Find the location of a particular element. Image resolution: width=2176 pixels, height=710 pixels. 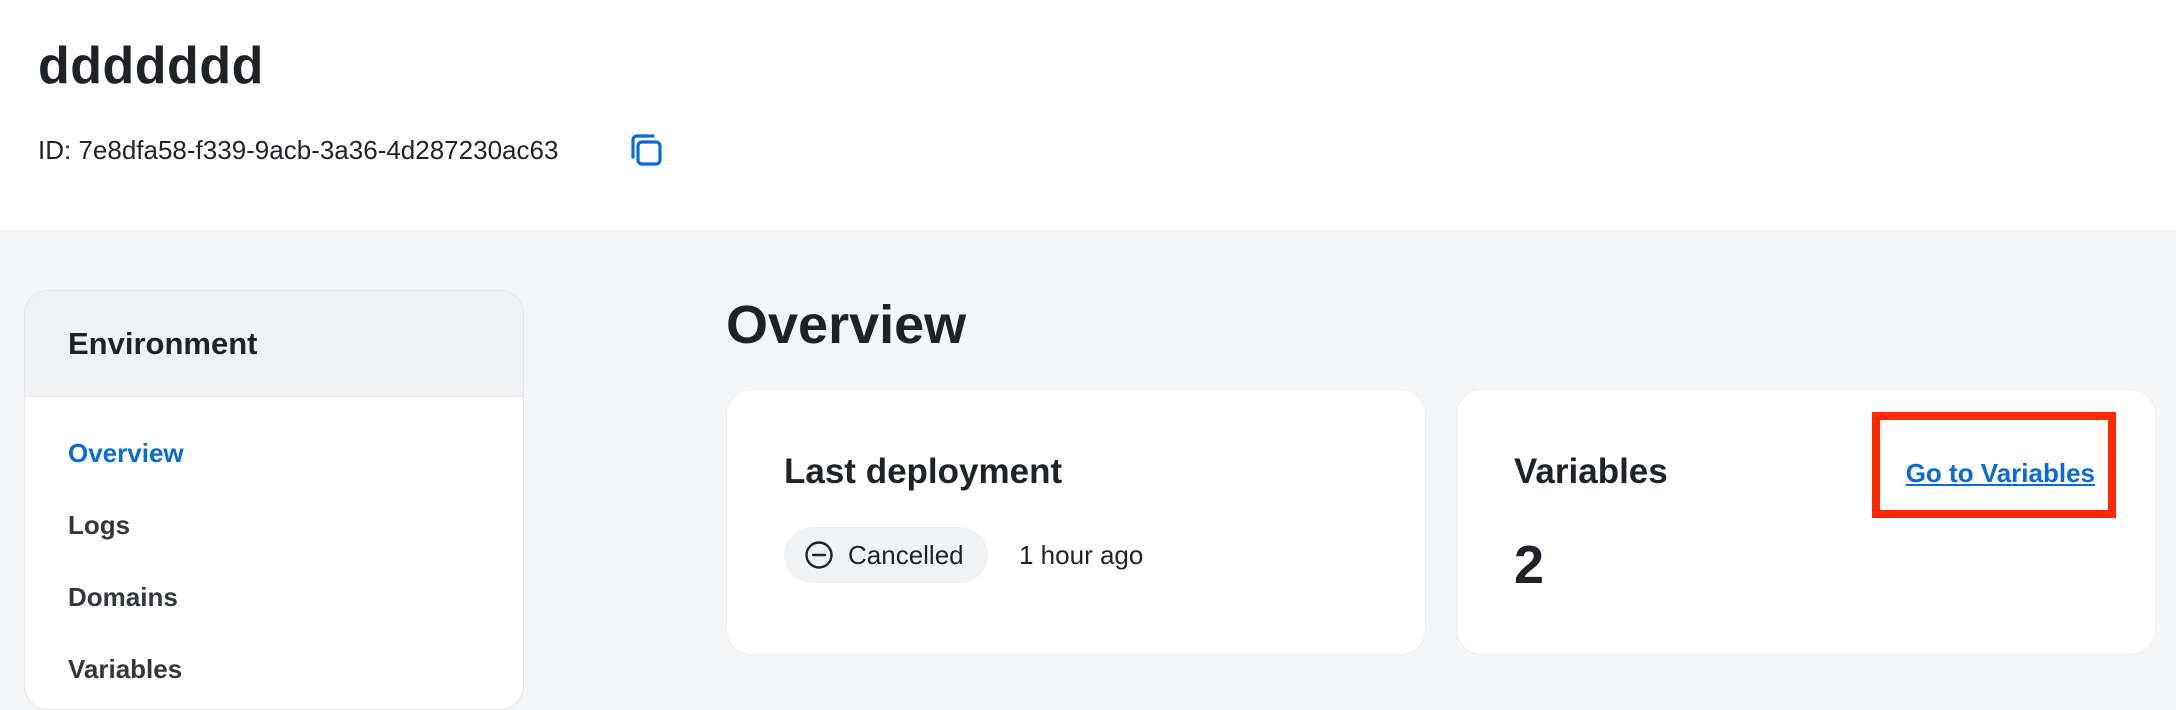

sidebar-item-logs: Logs is located at coordinates (274, 525).